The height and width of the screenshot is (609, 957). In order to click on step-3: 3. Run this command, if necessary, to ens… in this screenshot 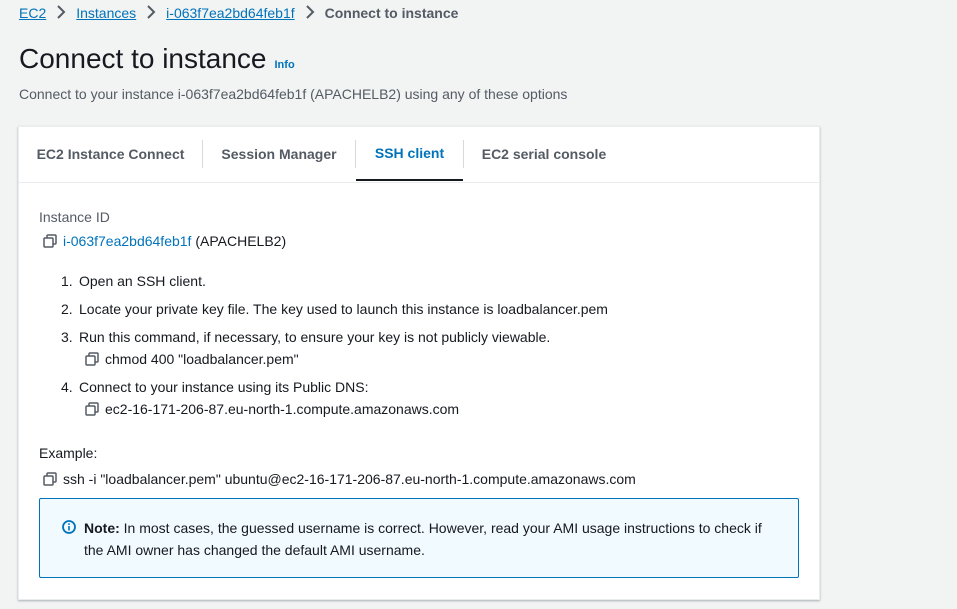, I will do `click(305, 337)`.